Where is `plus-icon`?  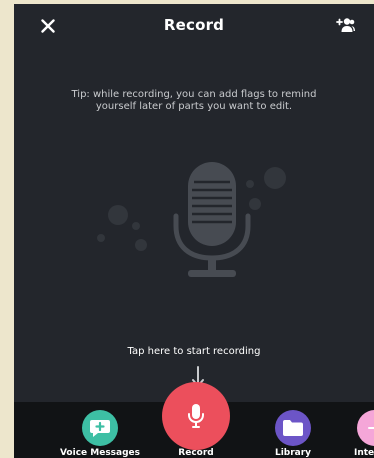
plus-icon is located at coordinates (371, 428).